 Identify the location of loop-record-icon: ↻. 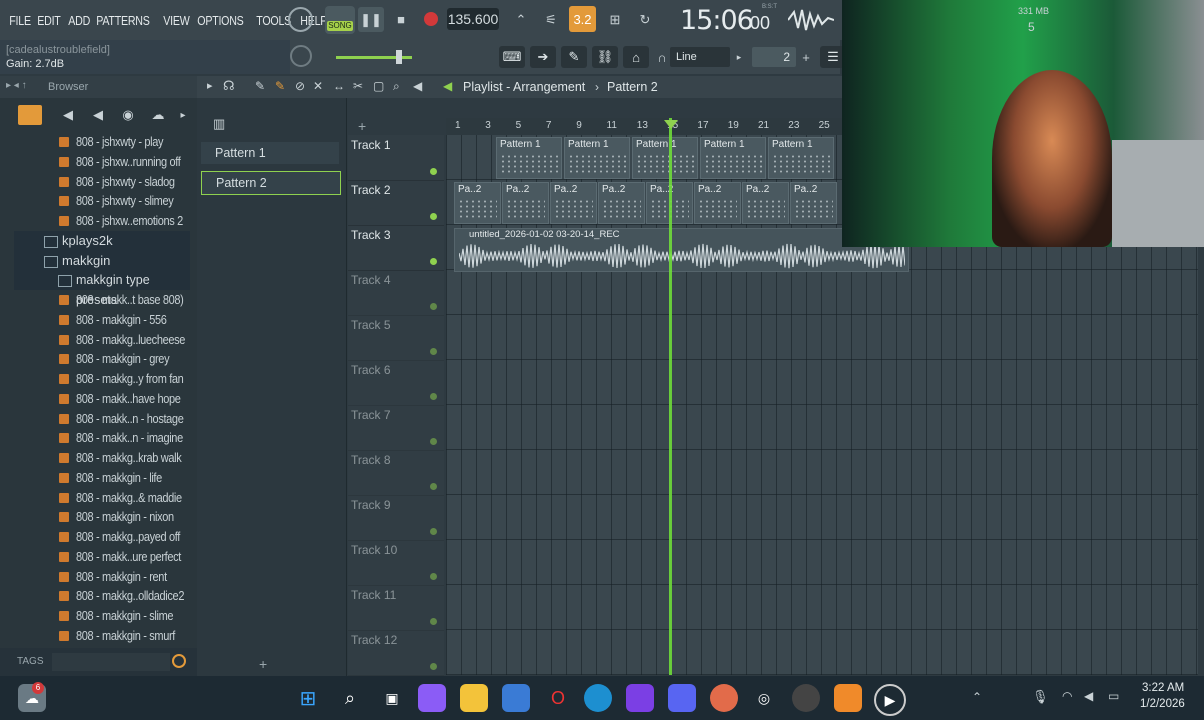
(645, 19).